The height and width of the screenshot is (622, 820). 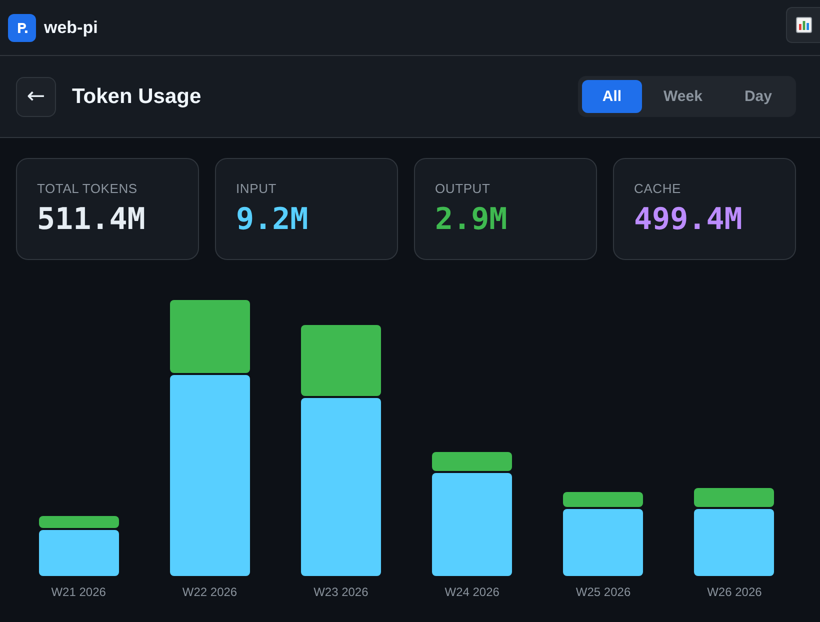 What do you see at coordinates (658, 188) in the screenshot?
I see `stat-label: CACHE` at bounding box center [658, 188].